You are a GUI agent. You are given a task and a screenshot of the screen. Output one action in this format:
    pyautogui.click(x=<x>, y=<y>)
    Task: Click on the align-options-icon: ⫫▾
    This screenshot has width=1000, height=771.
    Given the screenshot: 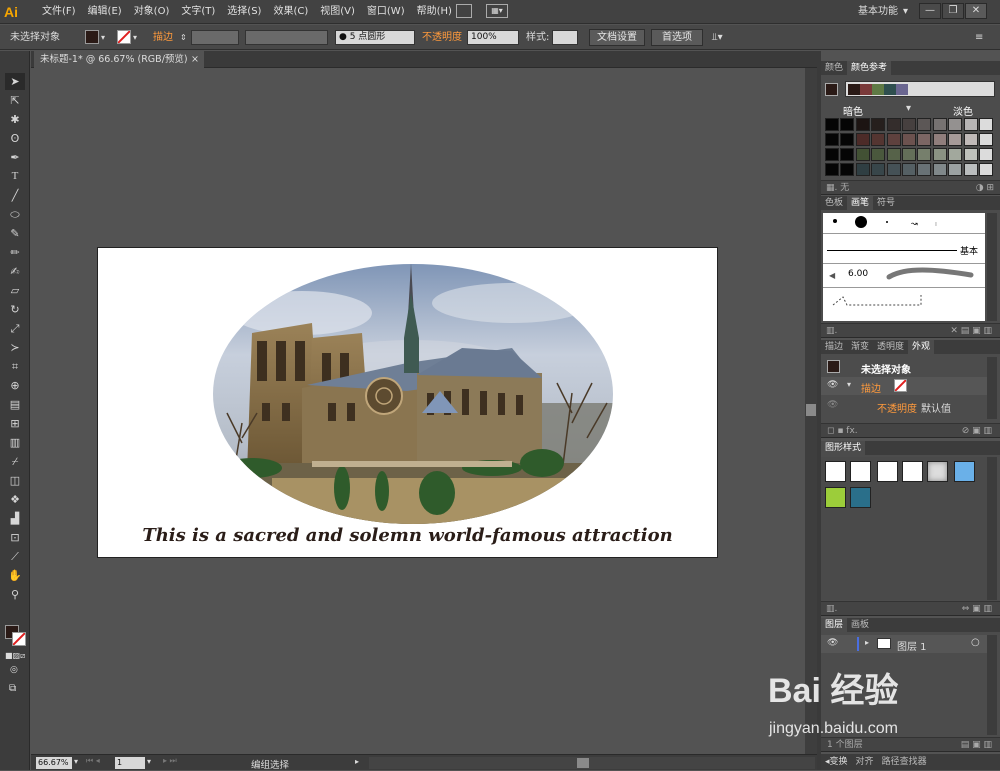 What is the action you would take?
    pyautogui.click(x=717, y=37)
    